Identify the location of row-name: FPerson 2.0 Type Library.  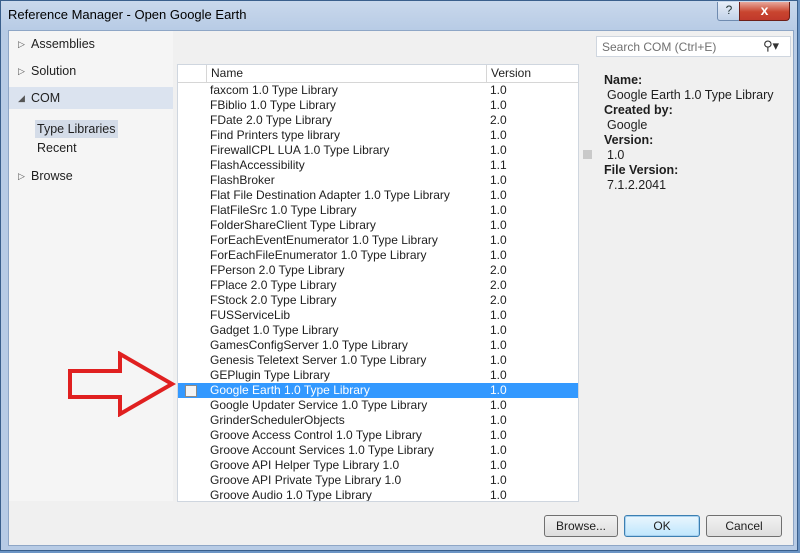
(277, 270).